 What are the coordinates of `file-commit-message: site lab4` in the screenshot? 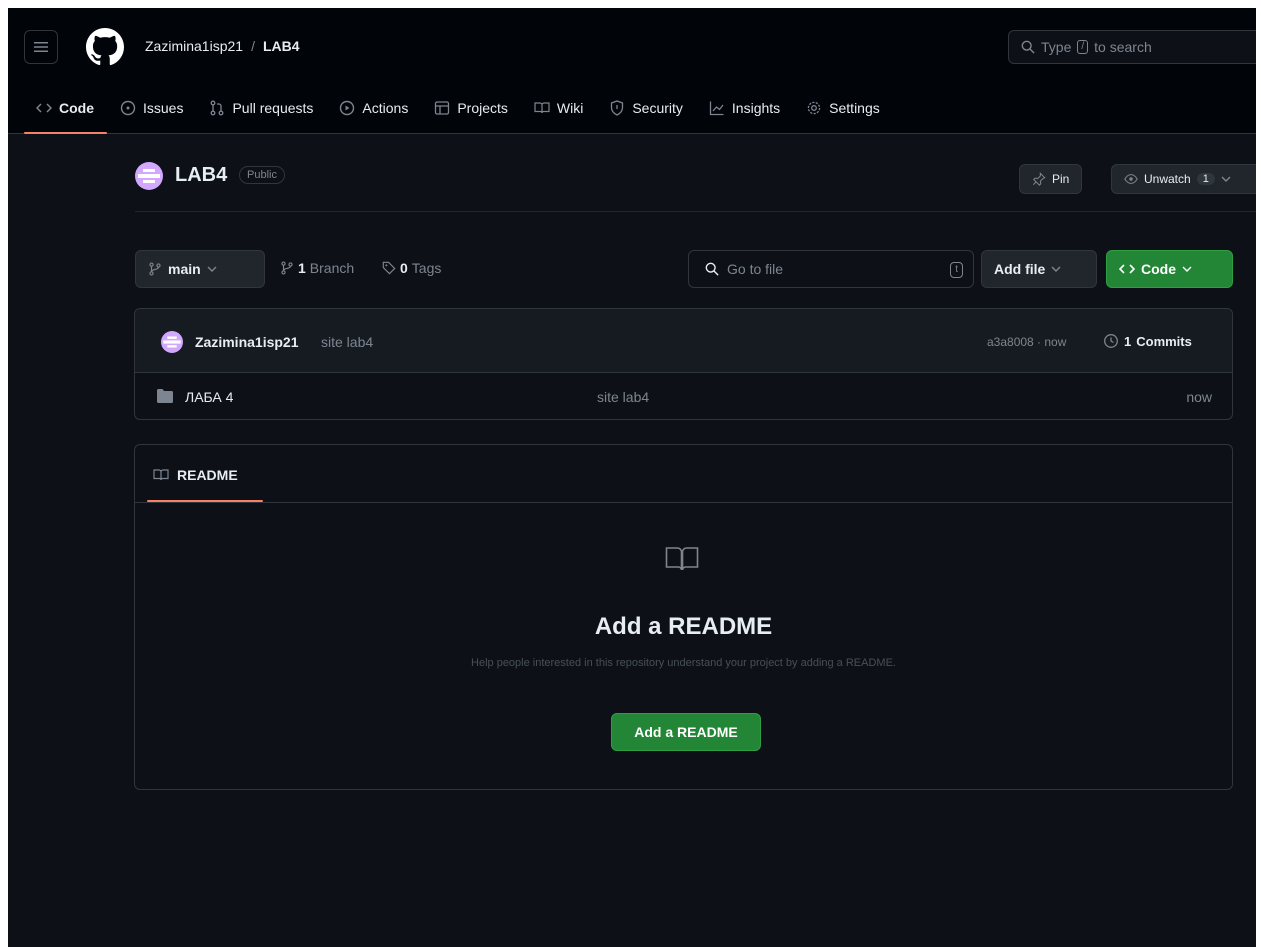 It's located at (623, 397).